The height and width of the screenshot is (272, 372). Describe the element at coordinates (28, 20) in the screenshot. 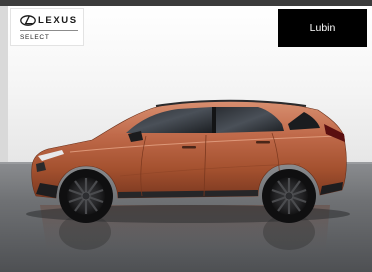

I see `lexus-emblem-icon` at that location.